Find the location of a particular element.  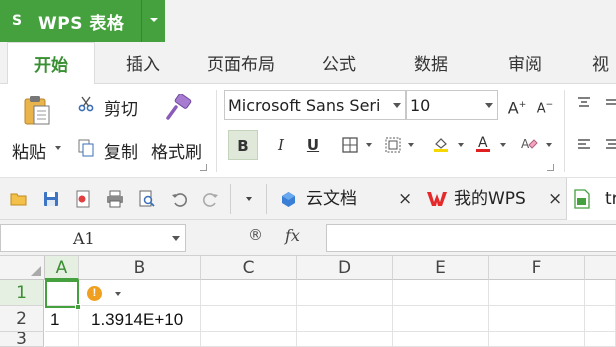

tab-page-layout: 页面布局 is located at coordinates (241, 63).